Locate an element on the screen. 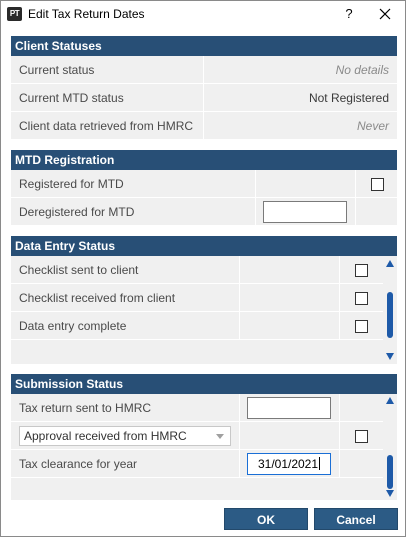  text-caret is located at coordinates (320, 463).